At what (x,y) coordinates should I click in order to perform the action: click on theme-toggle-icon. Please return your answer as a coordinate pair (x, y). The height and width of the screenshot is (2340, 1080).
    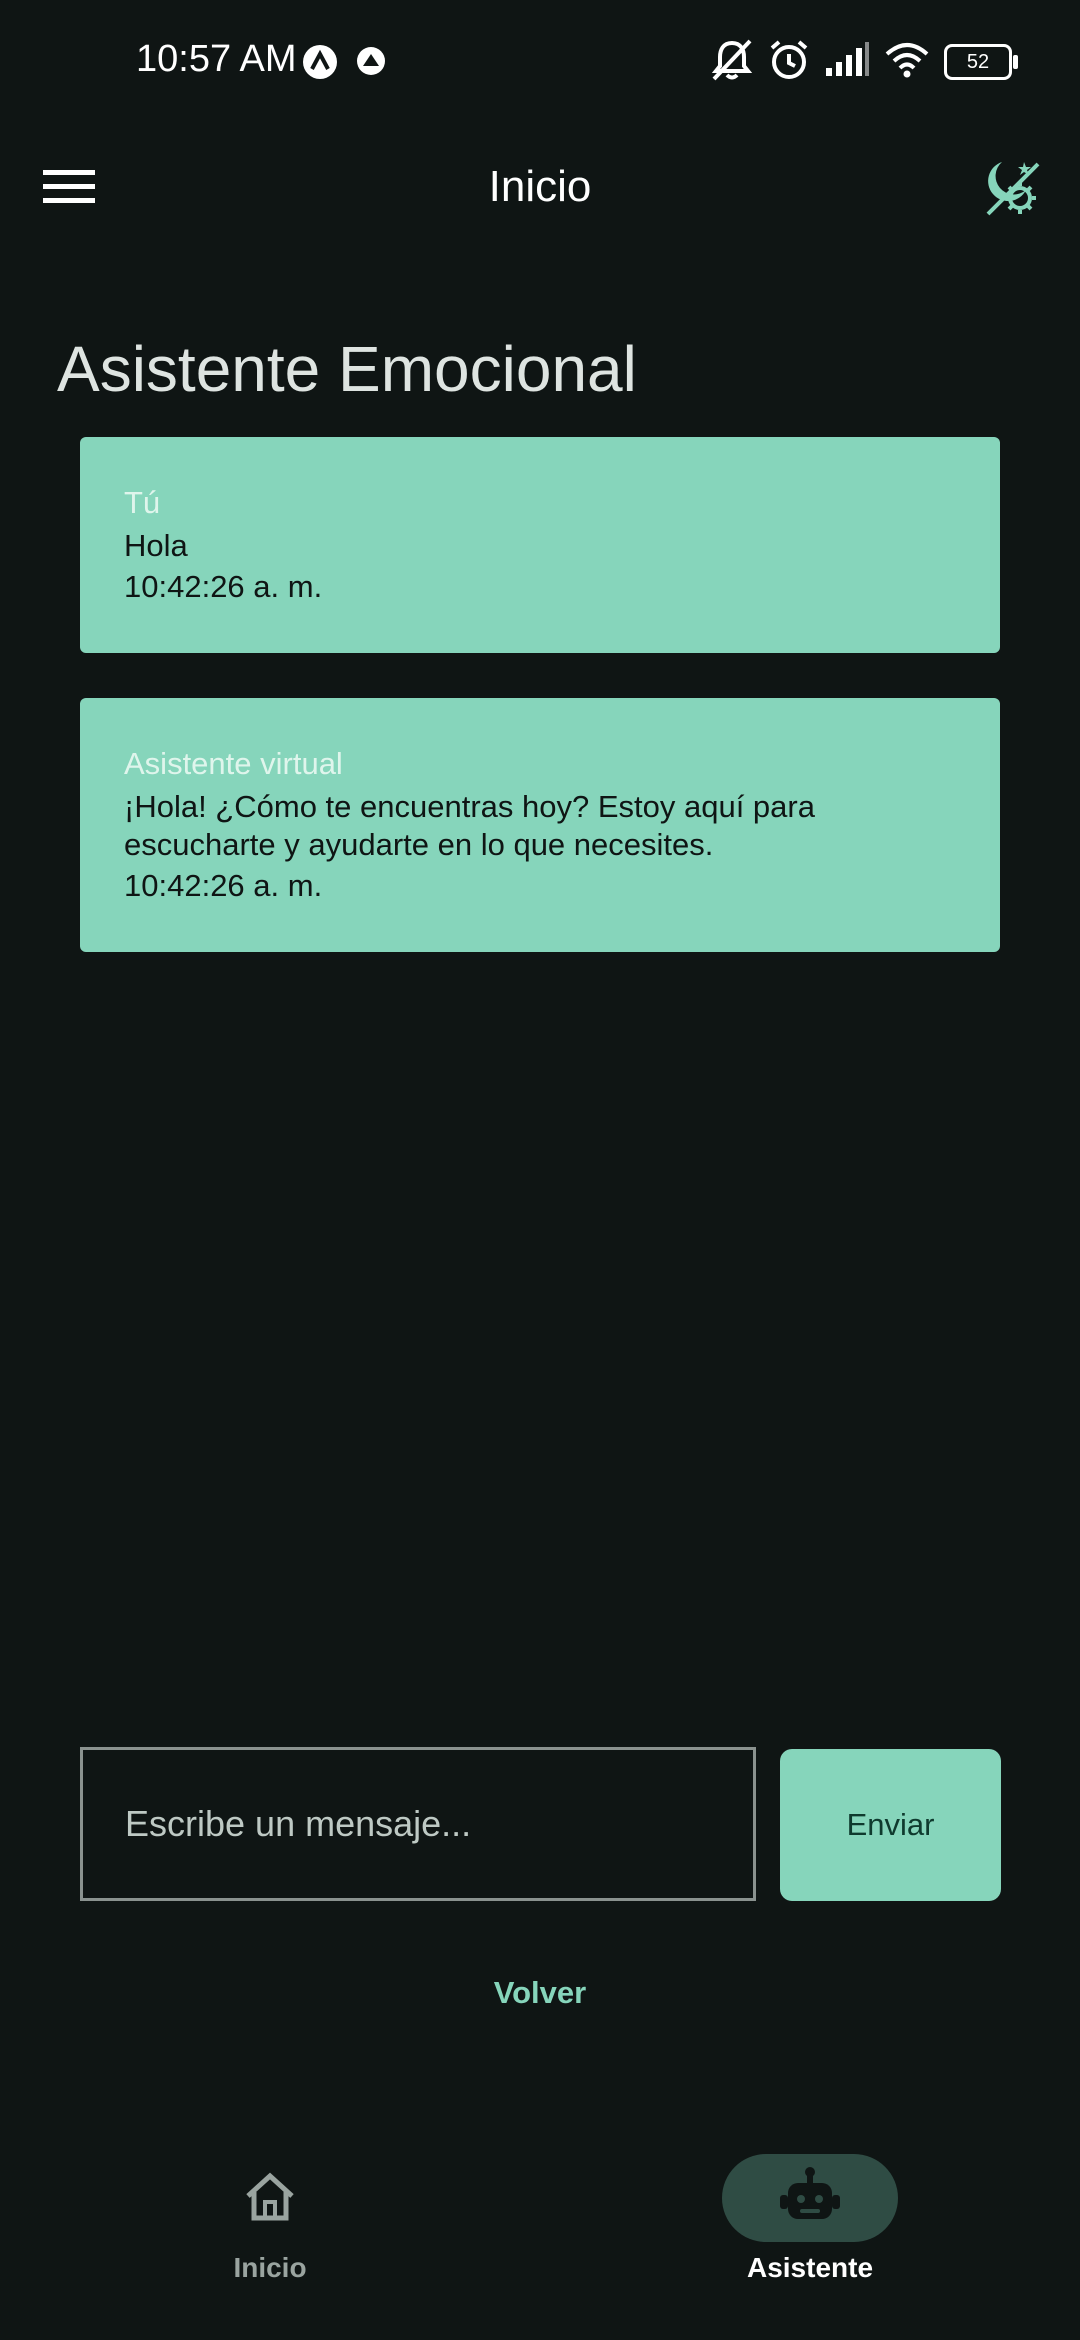
    Looking at the image, I should click on (1012, 190).